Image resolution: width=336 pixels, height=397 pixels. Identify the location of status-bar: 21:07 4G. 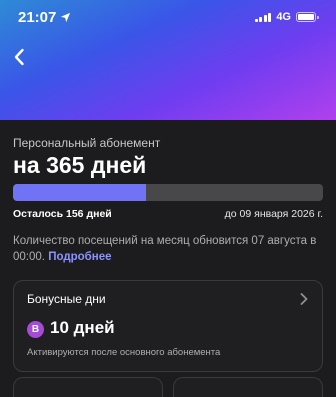
(168, 17).